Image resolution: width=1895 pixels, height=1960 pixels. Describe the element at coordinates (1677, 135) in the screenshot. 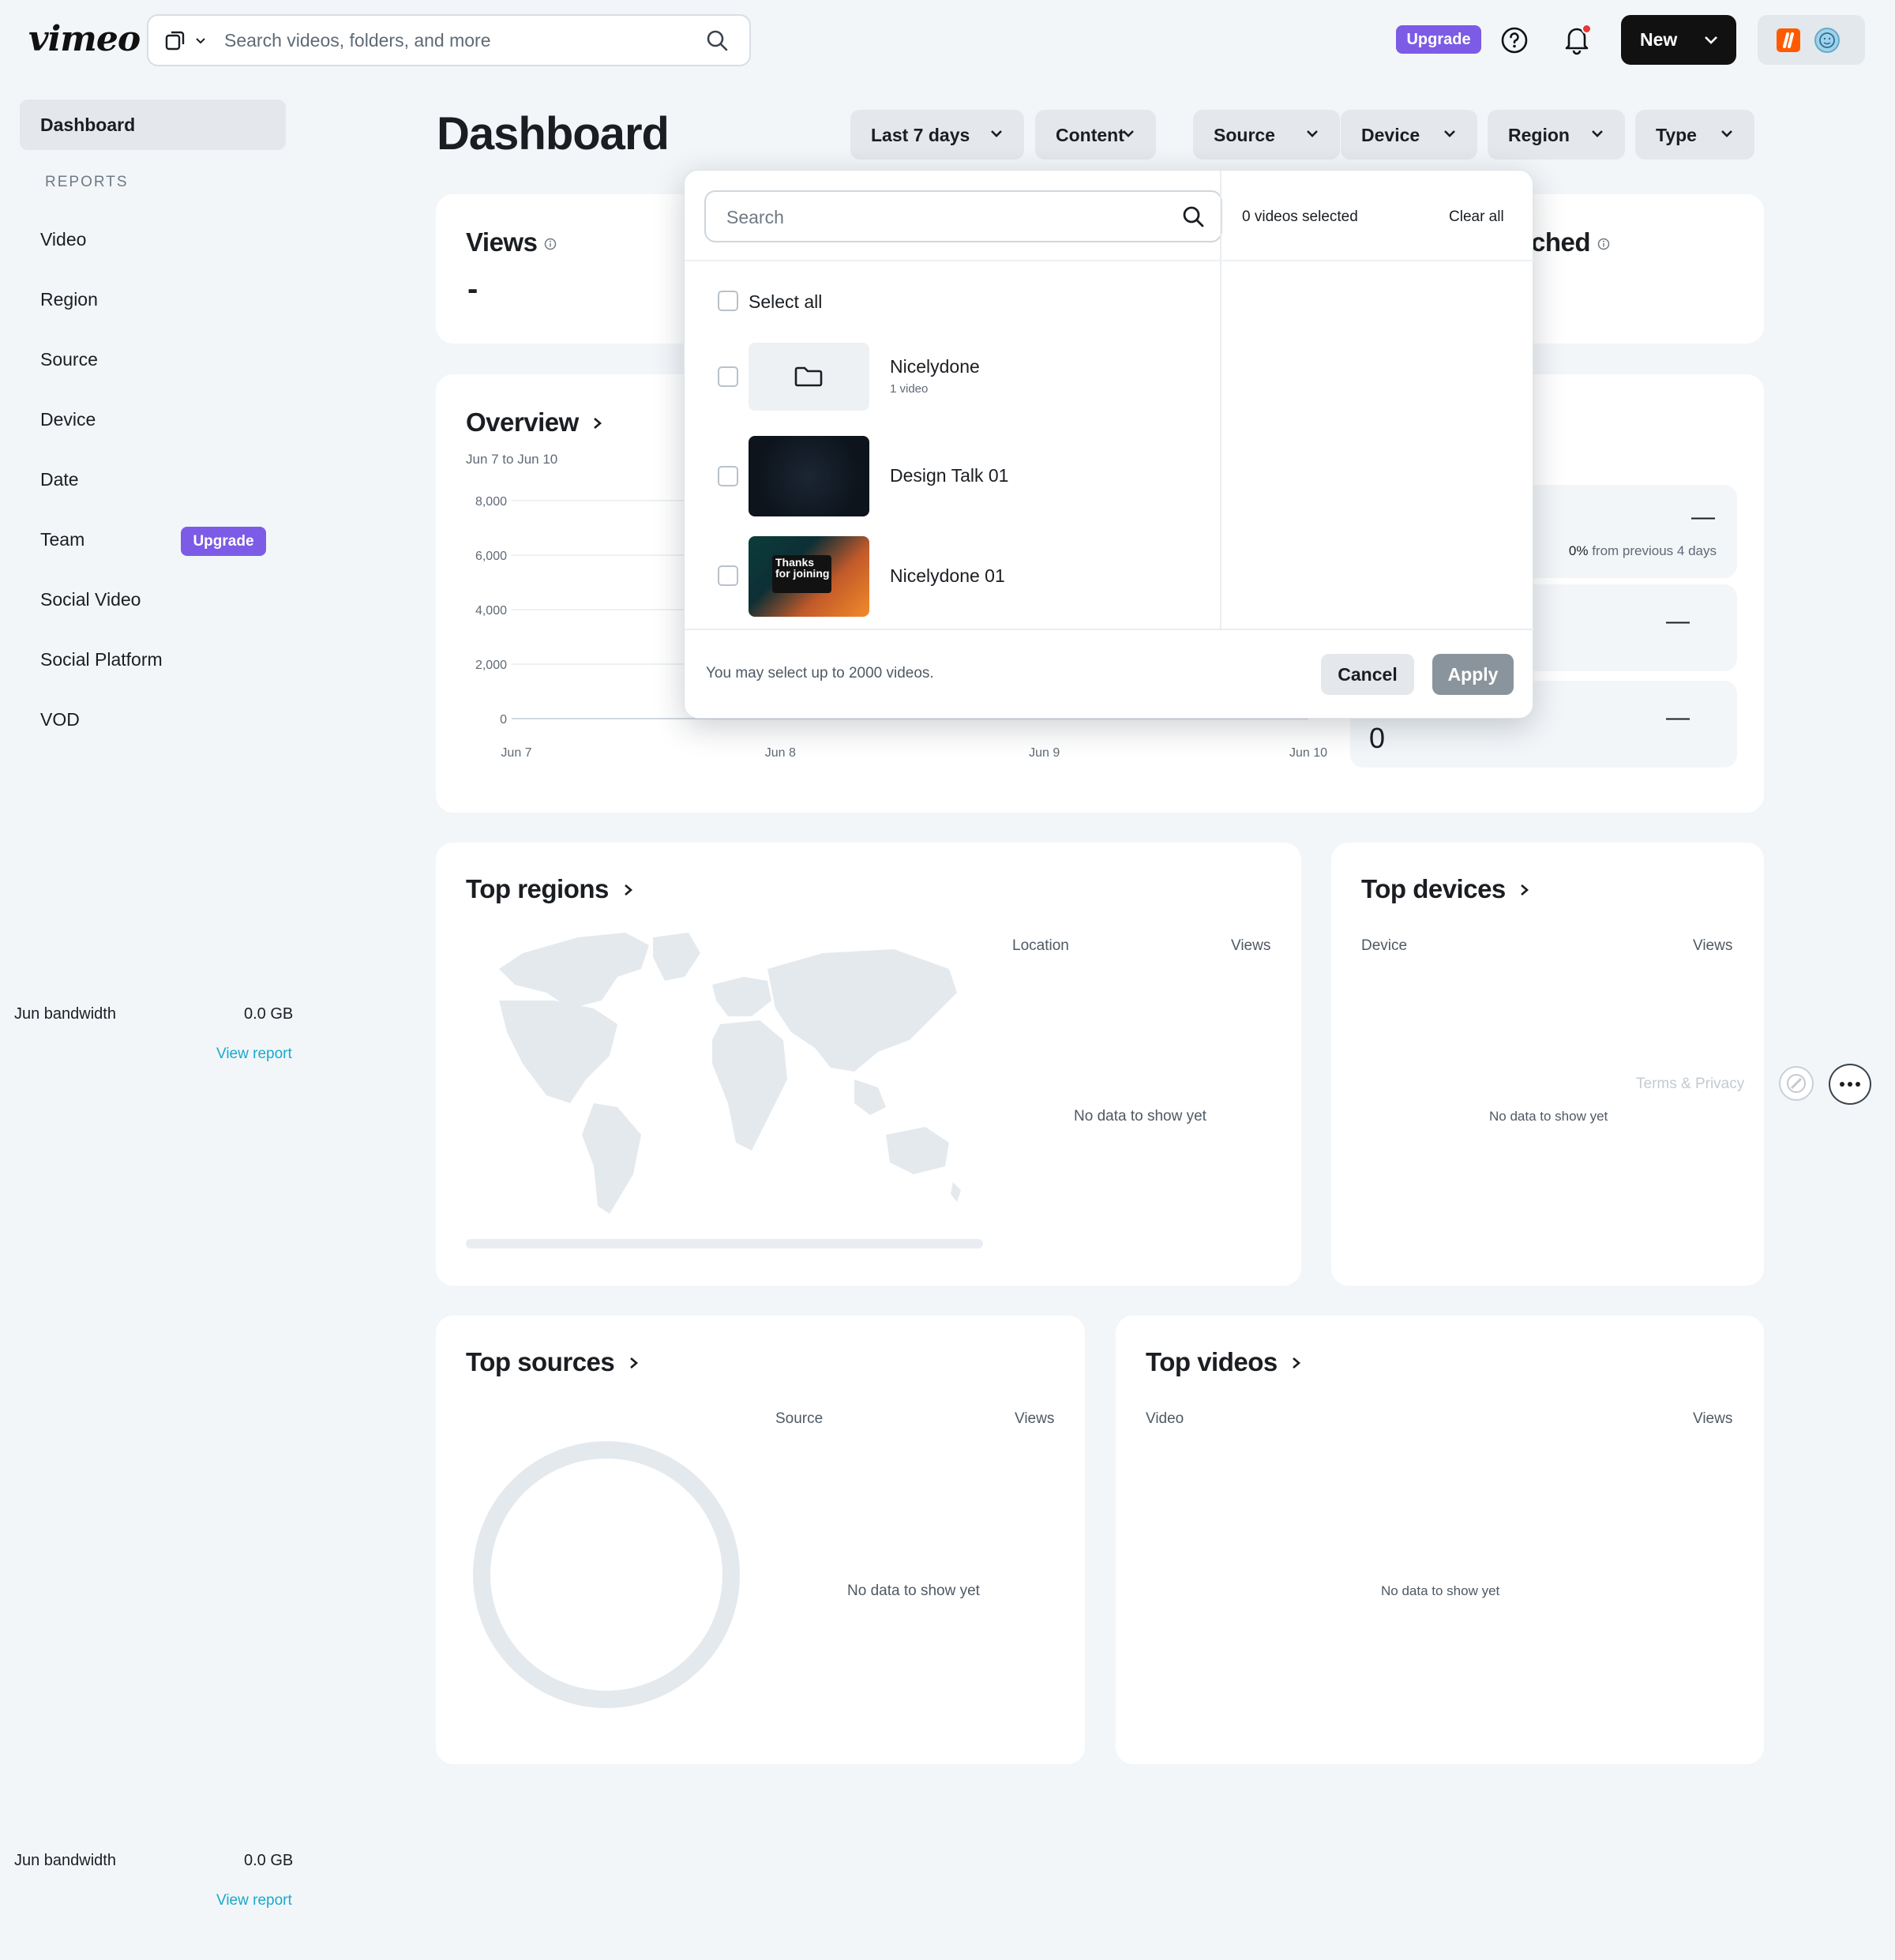

I see `filter-label: Type` at that location.